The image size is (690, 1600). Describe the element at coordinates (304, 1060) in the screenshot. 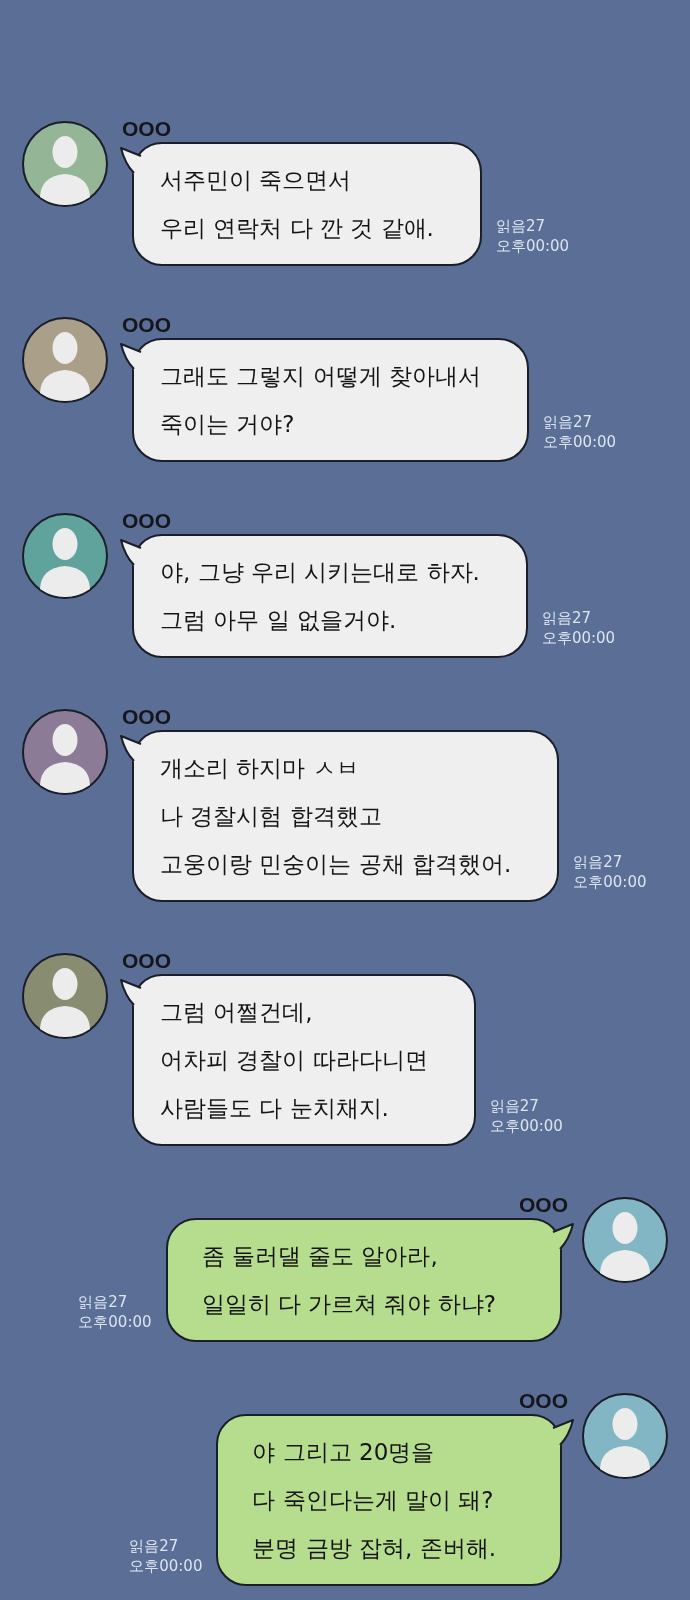

I see `message-bubble: 그럼 어쩔건데, 어차피 경찰이 따라다니면 사람들도 다 눈치채지.` at that location.